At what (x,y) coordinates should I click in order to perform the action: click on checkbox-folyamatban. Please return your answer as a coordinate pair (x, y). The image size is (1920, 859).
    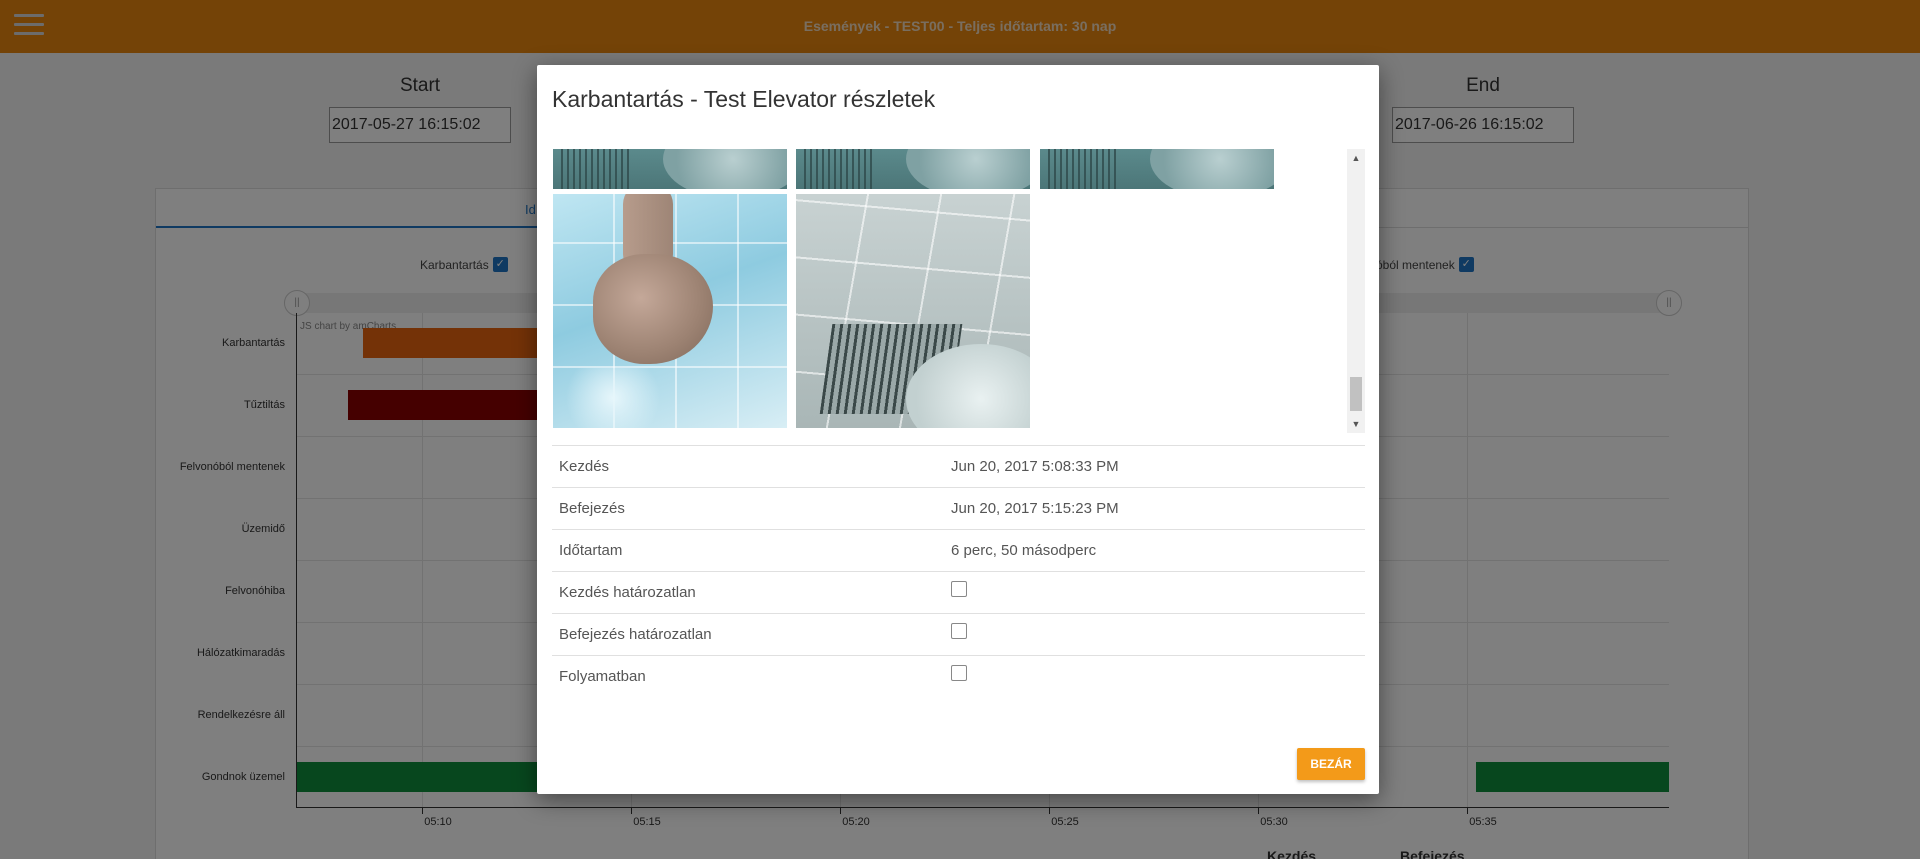
    Looking at the image, I should click on (959, 673).